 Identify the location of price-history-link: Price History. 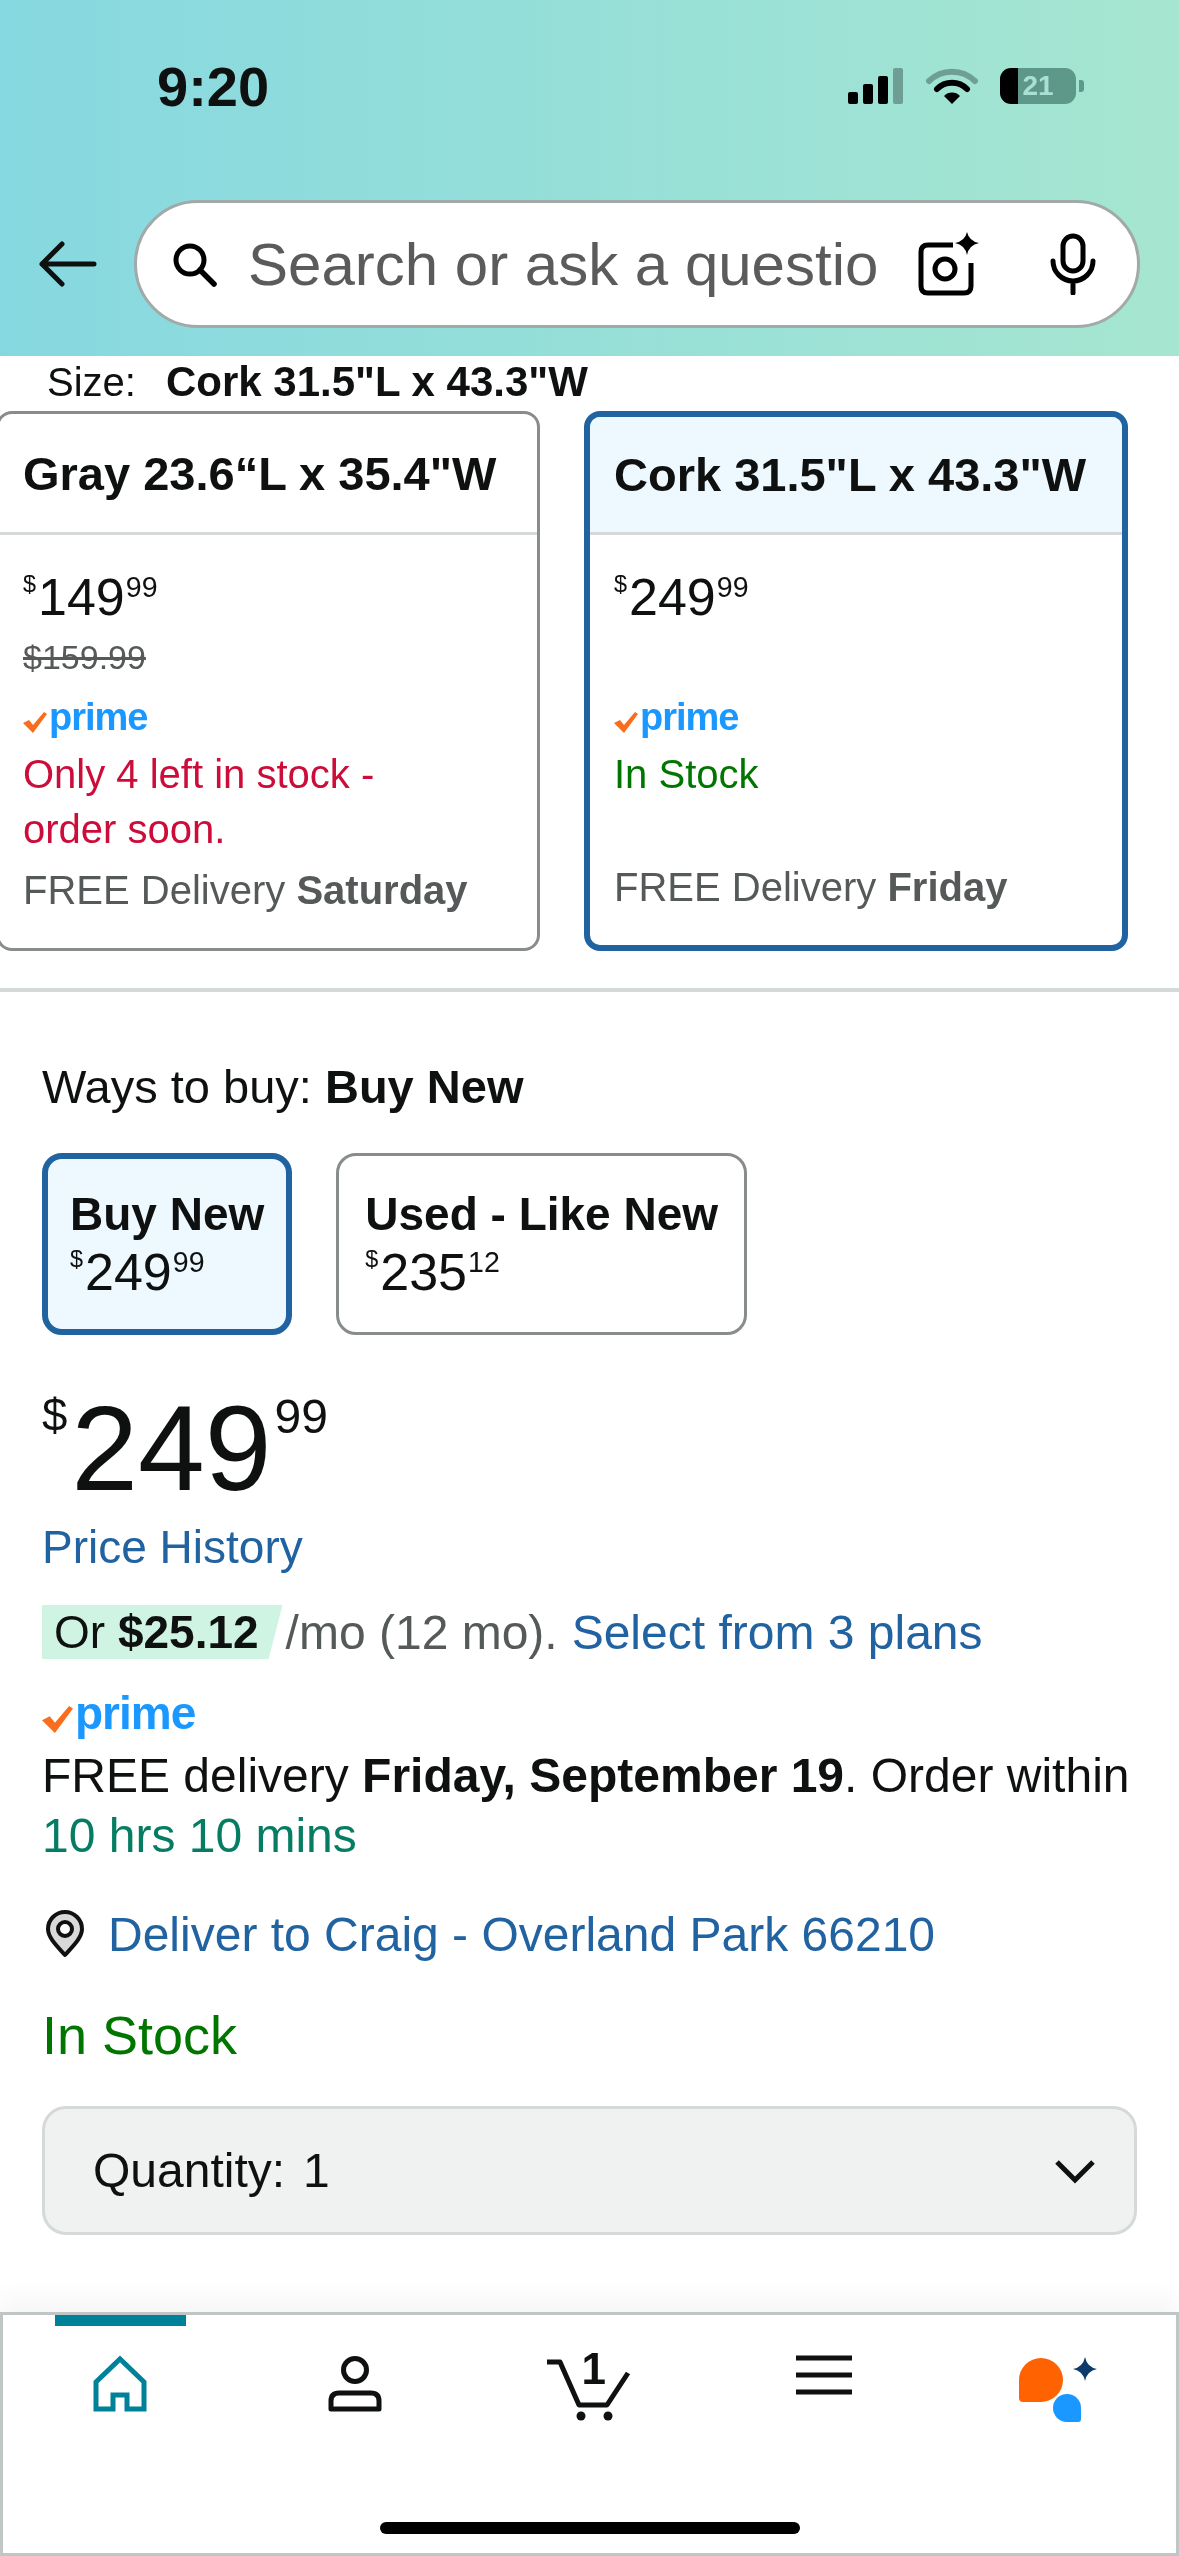
(172, 1547).